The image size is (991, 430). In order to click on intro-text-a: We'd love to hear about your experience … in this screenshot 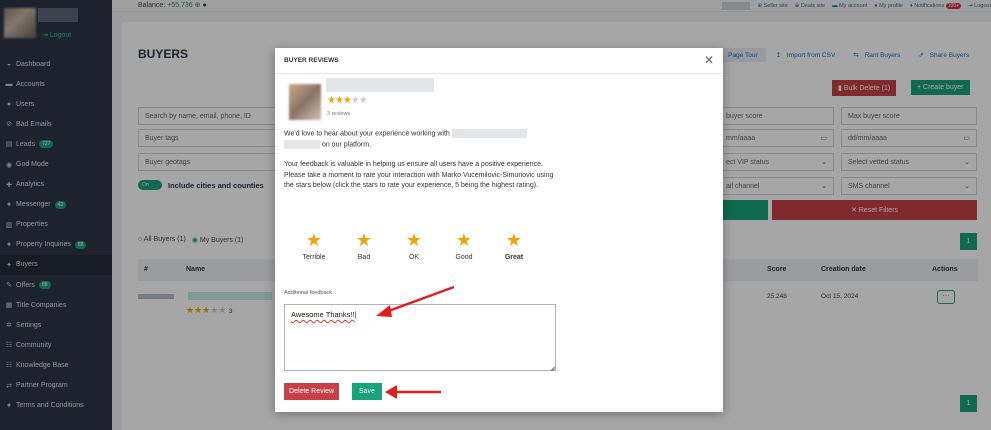, I will do `click(367, 134)`.